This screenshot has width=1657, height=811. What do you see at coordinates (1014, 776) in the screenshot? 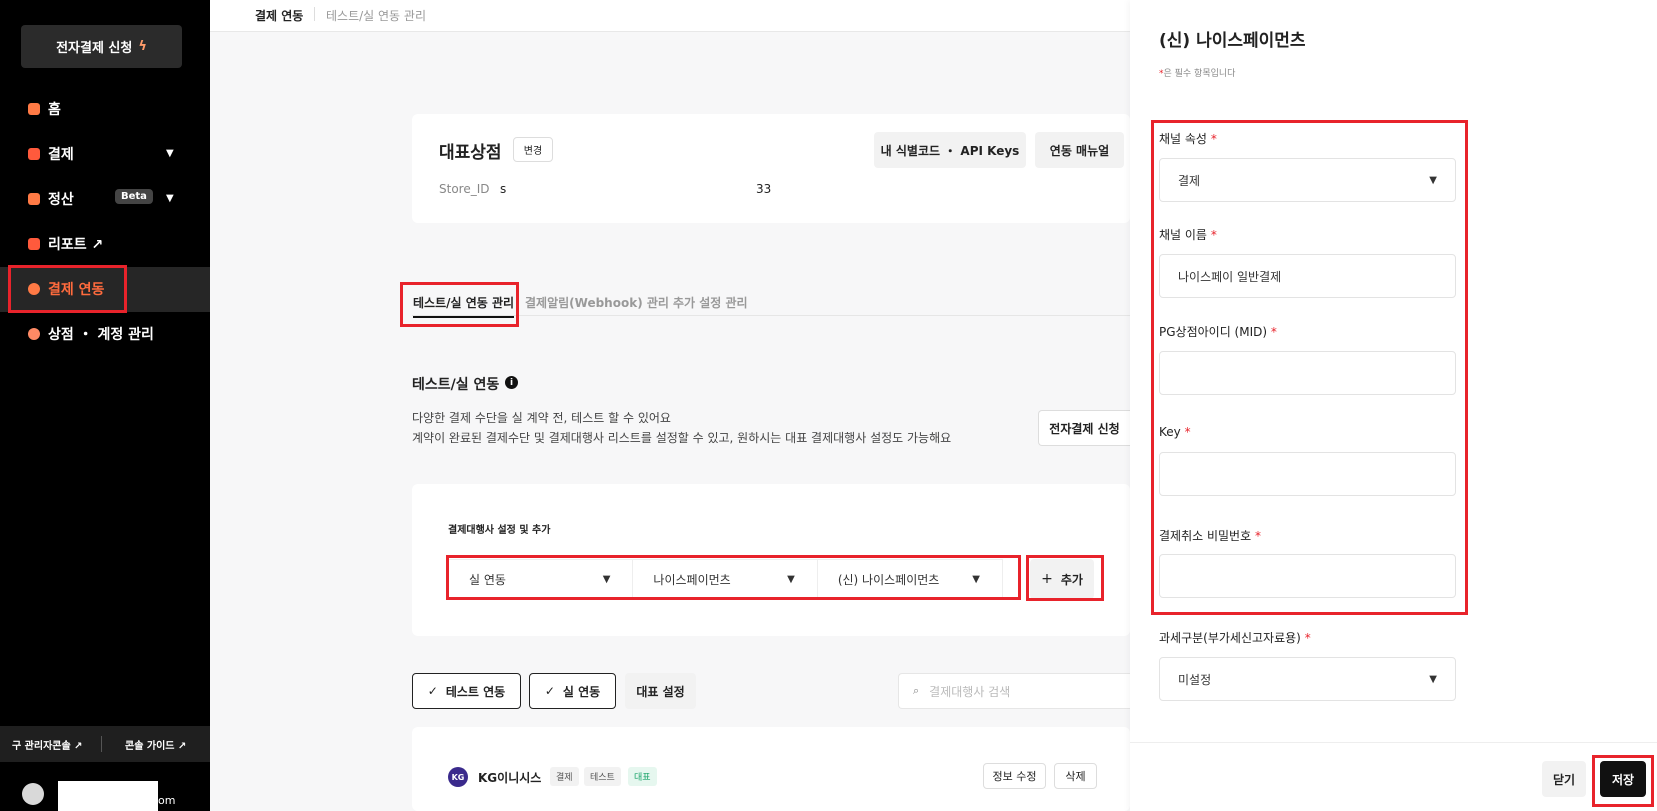
I see `edit-pg-button: 정보 수정` at bounding box center [1014, 776].